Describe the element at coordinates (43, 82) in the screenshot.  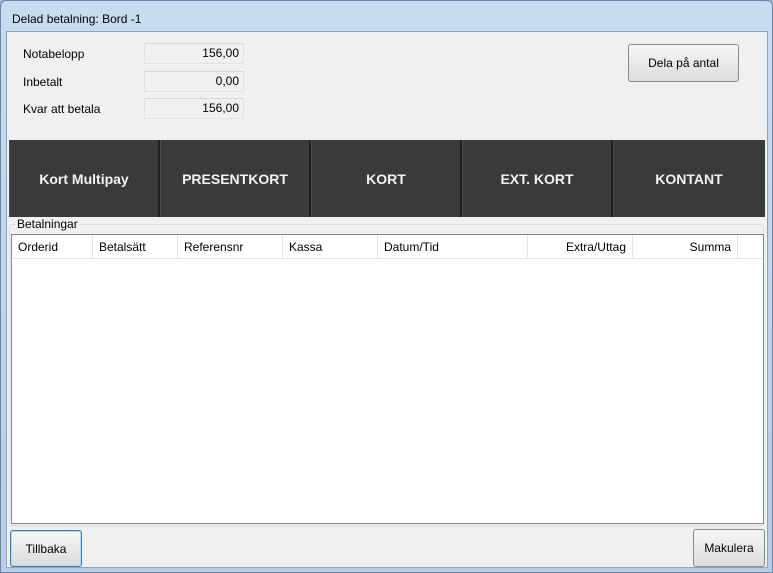
I see `paid-label: Inbetalt` at that location.